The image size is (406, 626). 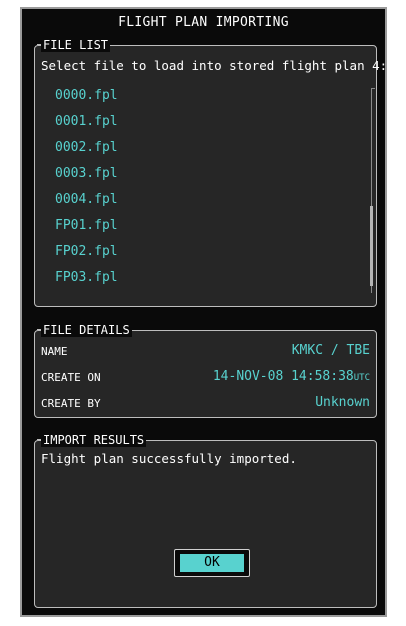 I want to click on import-results-legend: IMPORT RESULTS, so click(x=91, y=440).